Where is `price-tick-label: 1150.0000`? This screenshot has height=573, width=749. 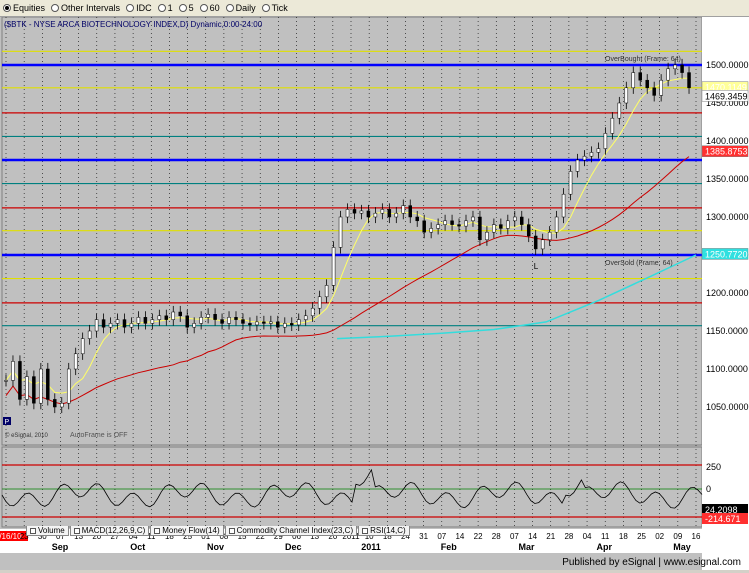
price-tick-label: 1150.0000 is located at coordinates (727, 331).